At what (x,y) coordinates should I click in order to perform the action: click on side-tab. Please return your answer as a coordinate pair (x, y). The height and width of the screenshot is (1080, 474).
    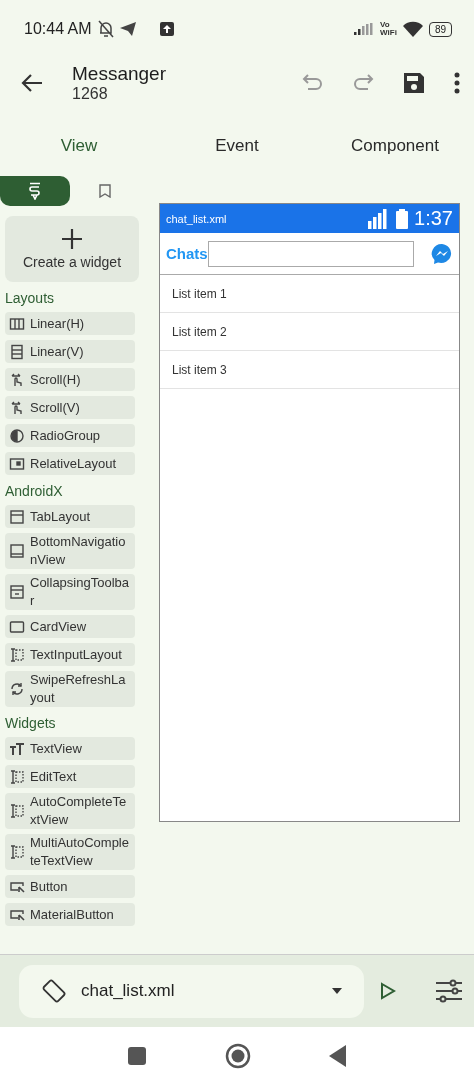
    Looking at the image, I should click on (35, 191).